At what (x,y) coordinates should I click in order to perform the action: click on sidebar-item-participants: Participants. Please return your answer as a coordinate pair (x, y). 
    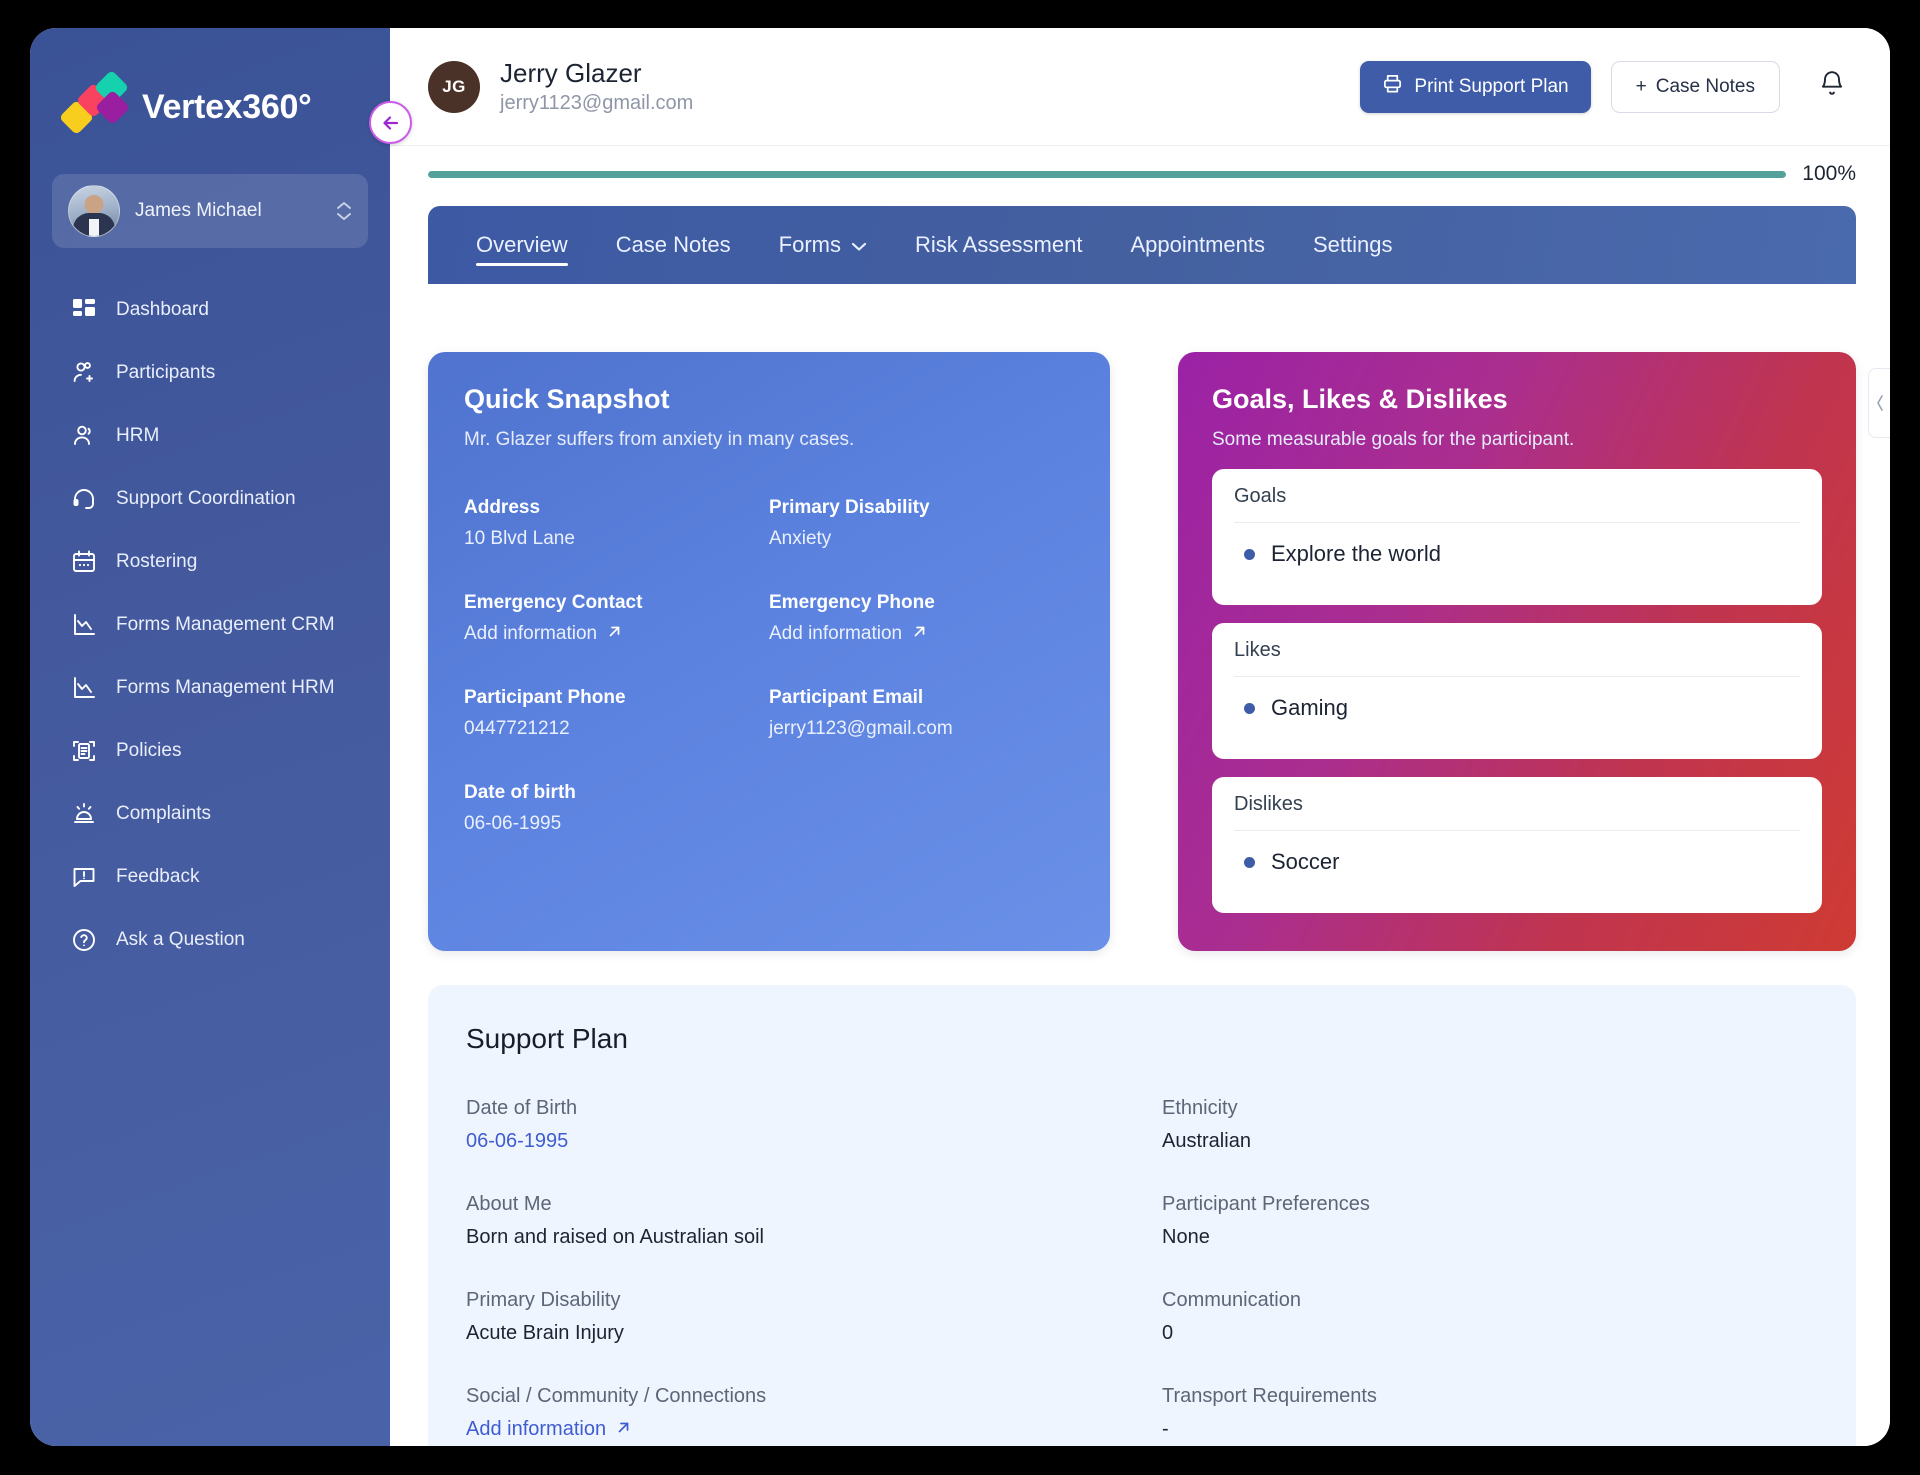
    Looking at the image, I should click on (210, 372).